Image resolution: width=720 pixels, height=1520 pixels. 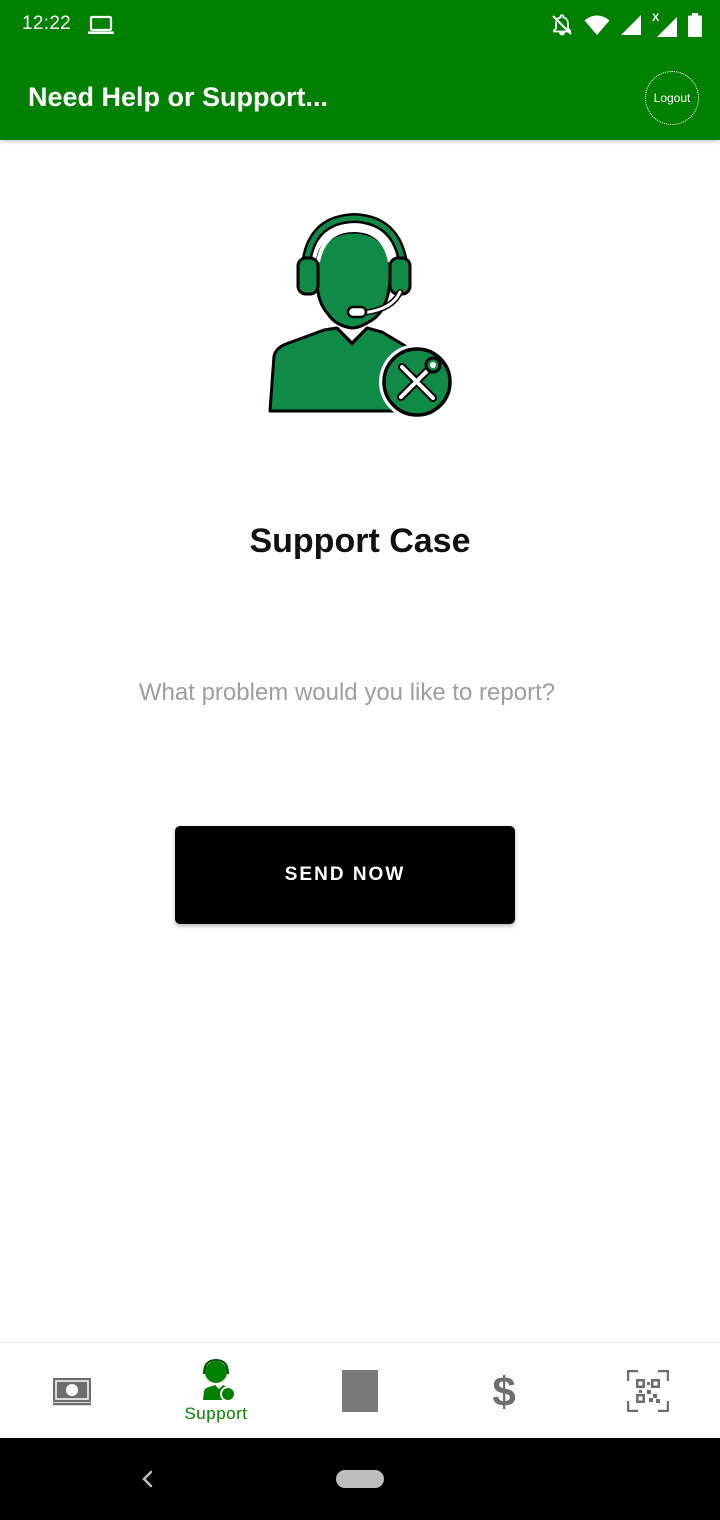 What do you see at coordinates (597, 25) in the screenshot?
I see `wifi-icon` at bounding box center [597, 25].